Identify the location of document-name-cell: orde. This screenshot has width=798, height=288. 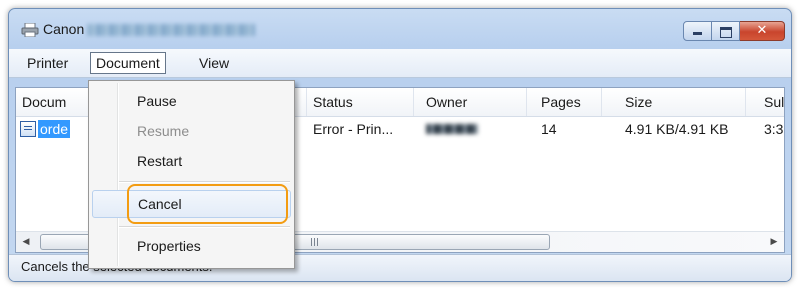
(53, 129).